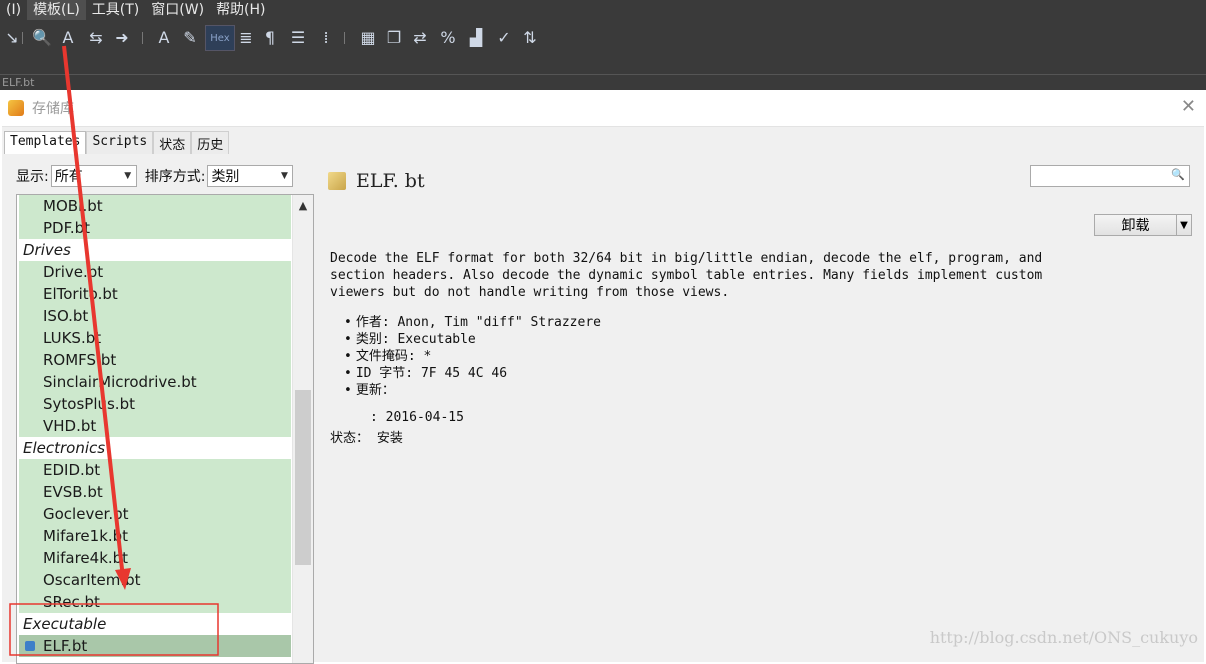 The height and width of the screenshot is (664, 1206). What do you see at coordinates (86, 514) in the screenshot?
I see `list-item-label: Goclever.bt` at bounding box center [86, 514].